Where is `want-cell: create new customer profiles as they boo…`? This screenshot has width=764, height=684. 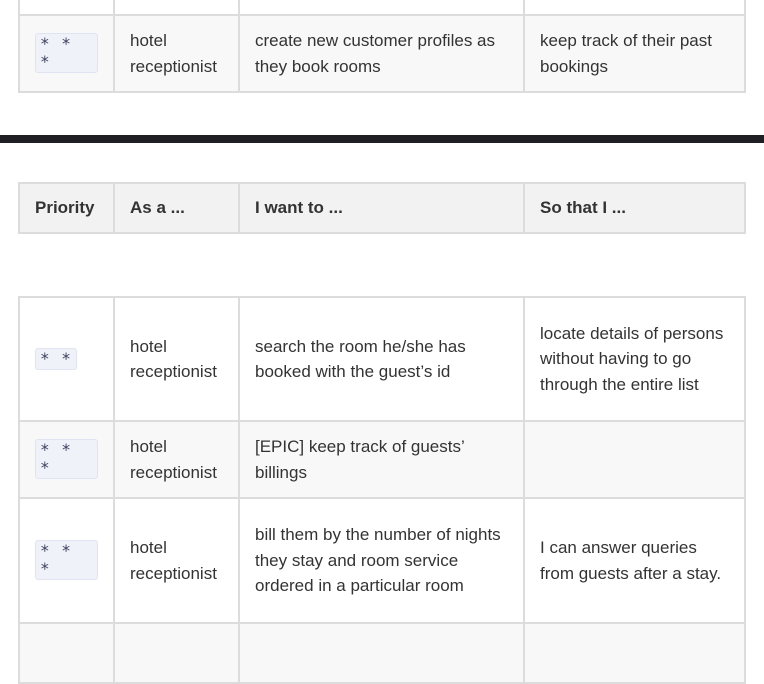 want-cell: create new customer profiles as they boo… is located at coordinates (381, 53).